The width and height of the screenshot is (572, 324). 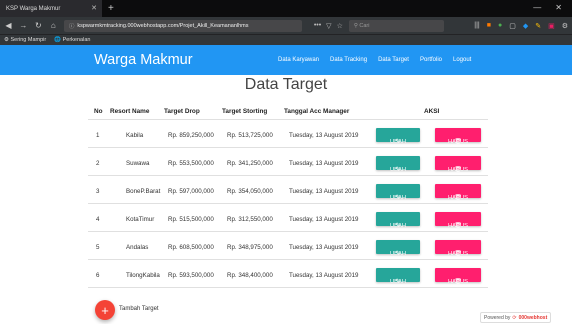 I want to click on page-title: Data Target, so click(x=286, y=84).